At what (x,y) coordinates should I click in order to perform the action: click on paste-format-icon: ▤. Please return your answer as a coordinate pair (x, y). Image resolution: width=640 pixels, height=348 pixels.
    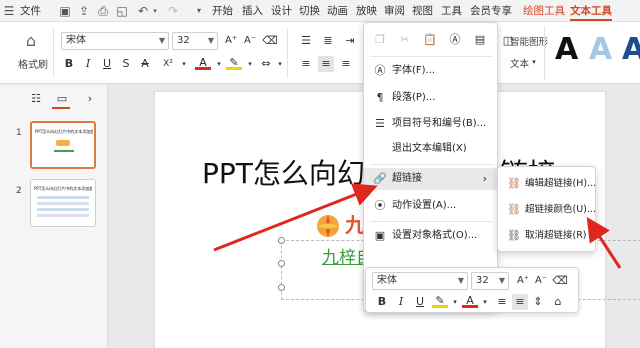
    Looking at the image, I should click on (480, 40).